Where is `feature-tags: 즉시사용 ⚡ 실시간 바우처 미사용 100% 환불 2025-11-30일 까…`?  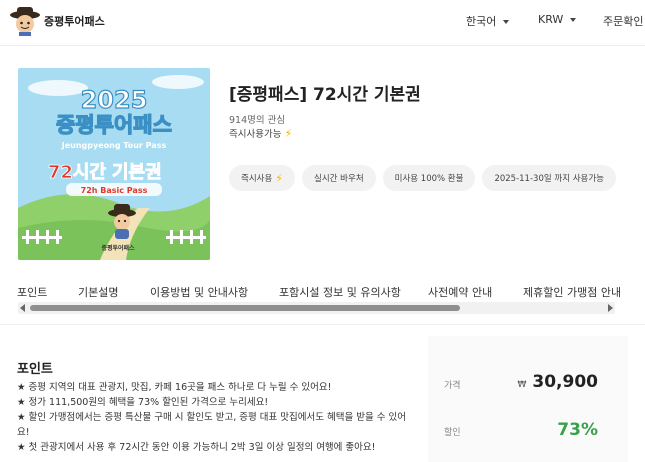
feature-tags: 즉시사용 ⚡ 실시간 바우처 미사용 100% 환불 2025-11-30일 까… is located at coordinates (422, 178).